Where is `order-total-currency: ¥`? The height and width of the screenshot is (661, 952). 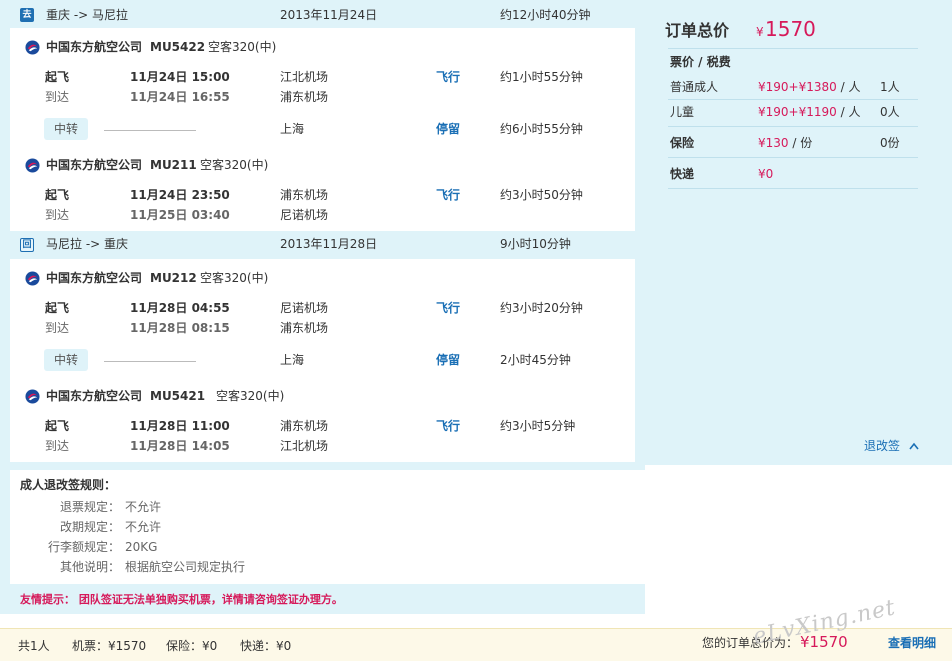 order-total-currency: ¥ is located at coordinates (760, 32).